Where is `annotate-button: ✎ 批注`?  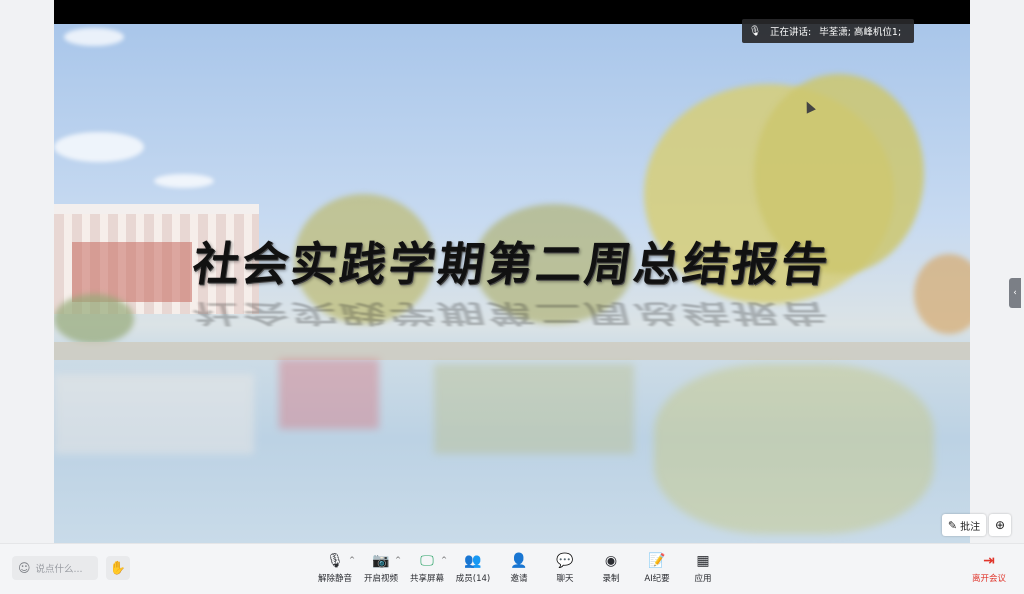 annotate-button: ✎ 批注 is located at coordinates (964, 525).